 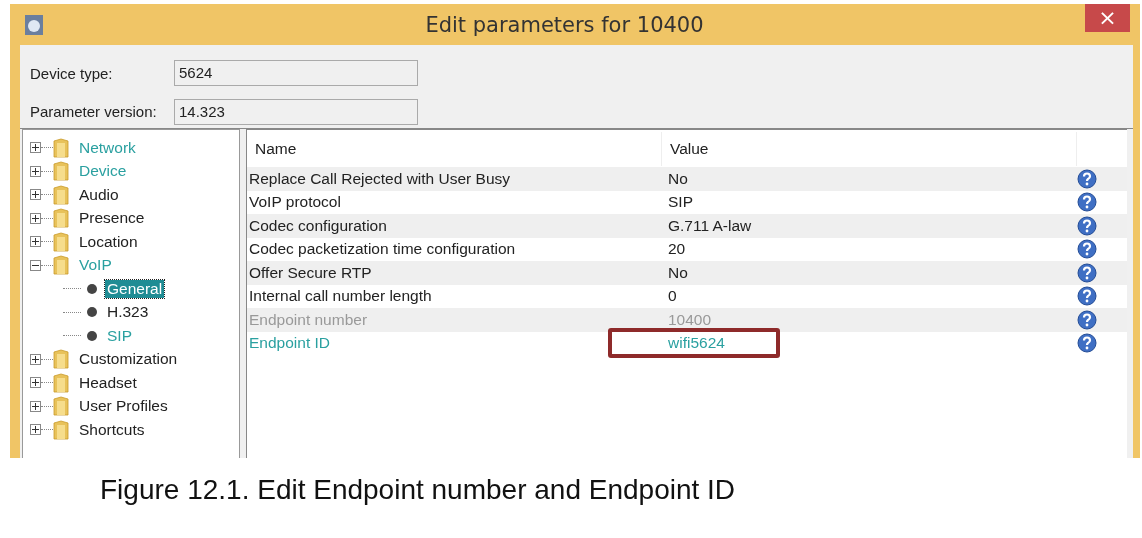 What do you see at coordinates (318, 225) in the screenshot?
I see `table-cell-text: Codec configuration` at bounding box center [318, 225].